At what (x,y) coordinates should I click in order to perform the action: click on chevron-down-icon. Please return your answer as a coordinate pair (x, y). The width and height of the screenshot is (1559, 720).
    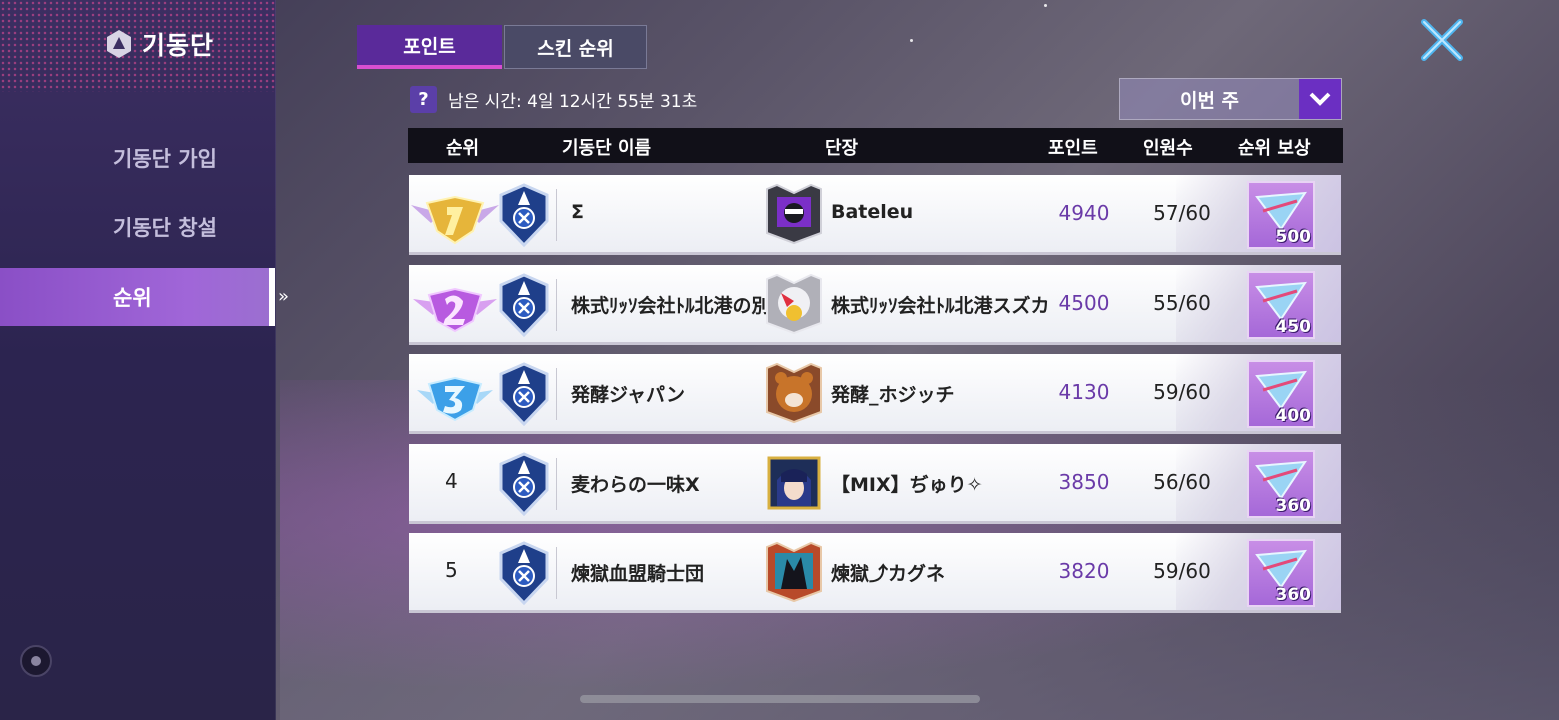
    Looking at the image, I should click on (1320, 99).